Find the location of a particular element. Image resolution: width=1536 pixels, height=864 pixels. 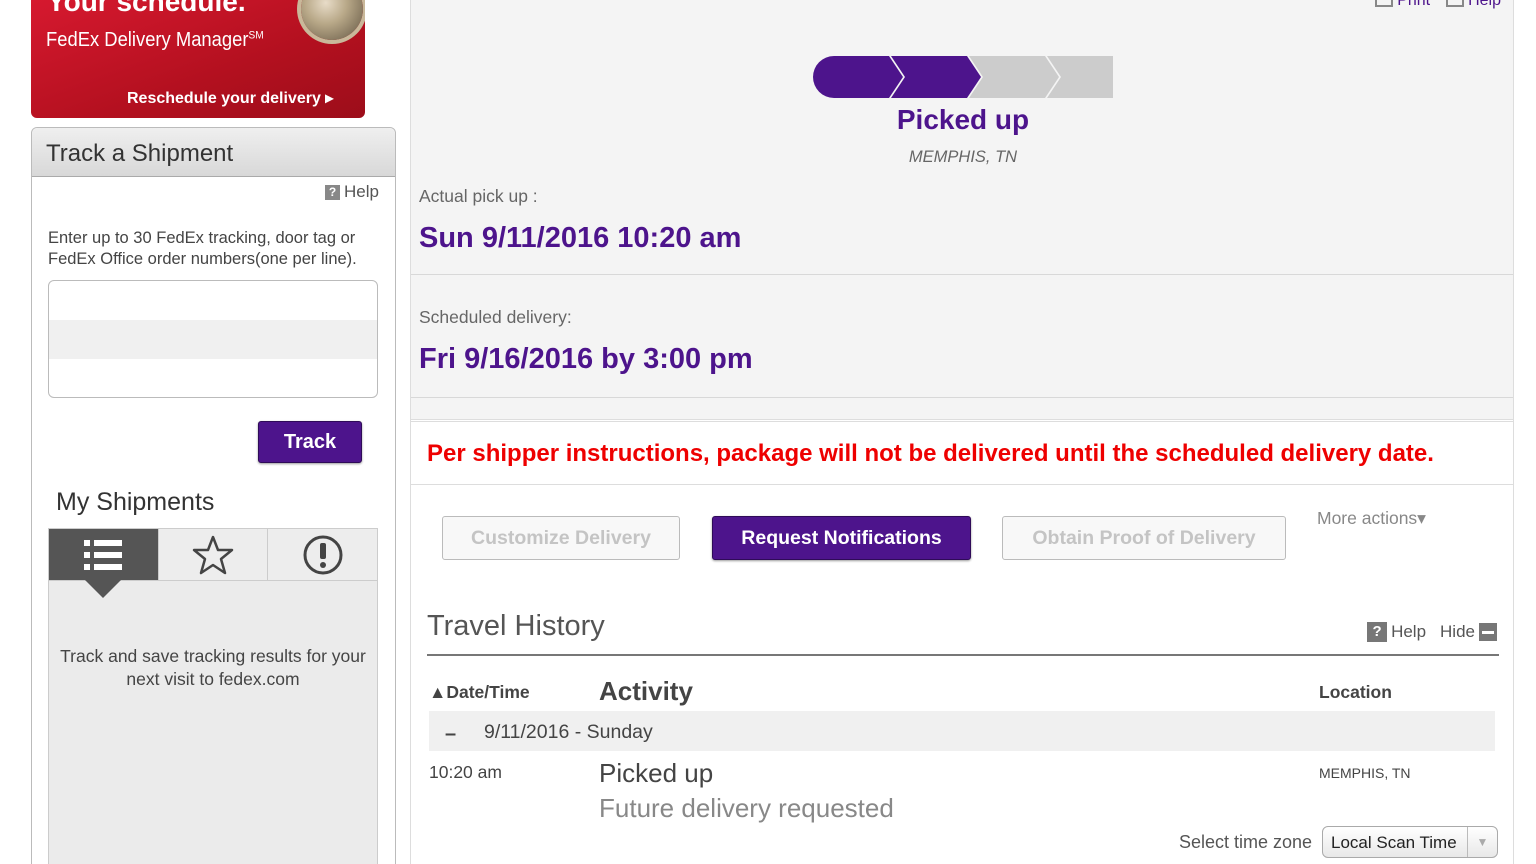

travel-history-hide-link: Hide is located at coordinates (1457, 632).